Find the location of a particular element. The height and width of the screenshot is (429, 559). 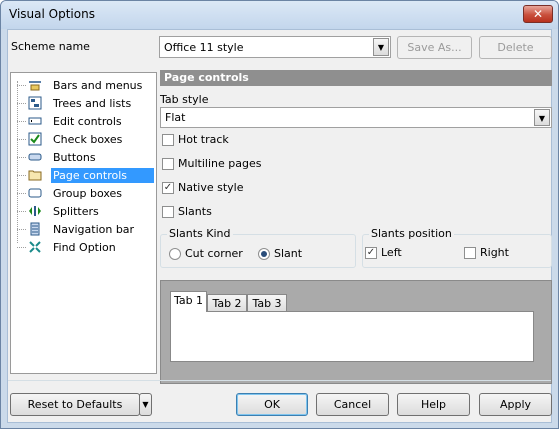

cancel-button: Cancel is located at coordinates (352, 404).